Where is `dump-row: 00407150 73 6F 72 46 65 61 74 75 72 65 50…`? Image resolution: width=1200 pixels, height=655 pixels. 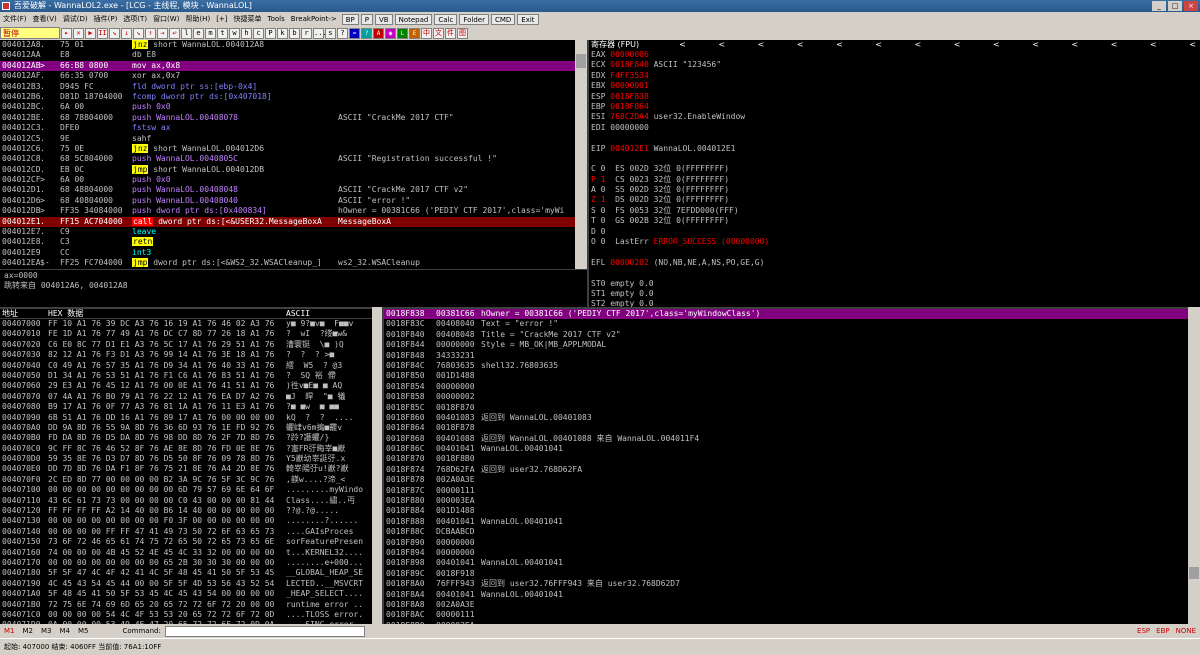 dump-row: 00407150 73 6F 72 46 65 61 74 75 72 65 50… is located at coordinates (186, 542).